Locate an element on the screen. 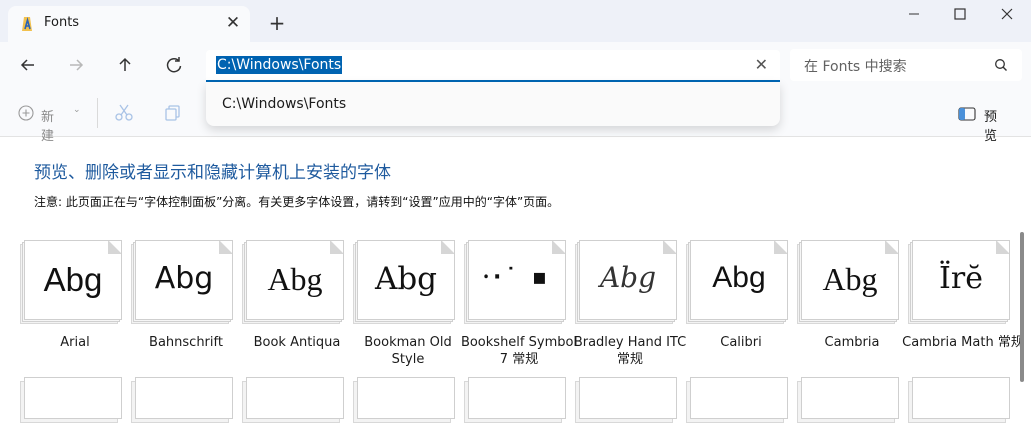  refresh-icon is located at coordinates (174, 65).